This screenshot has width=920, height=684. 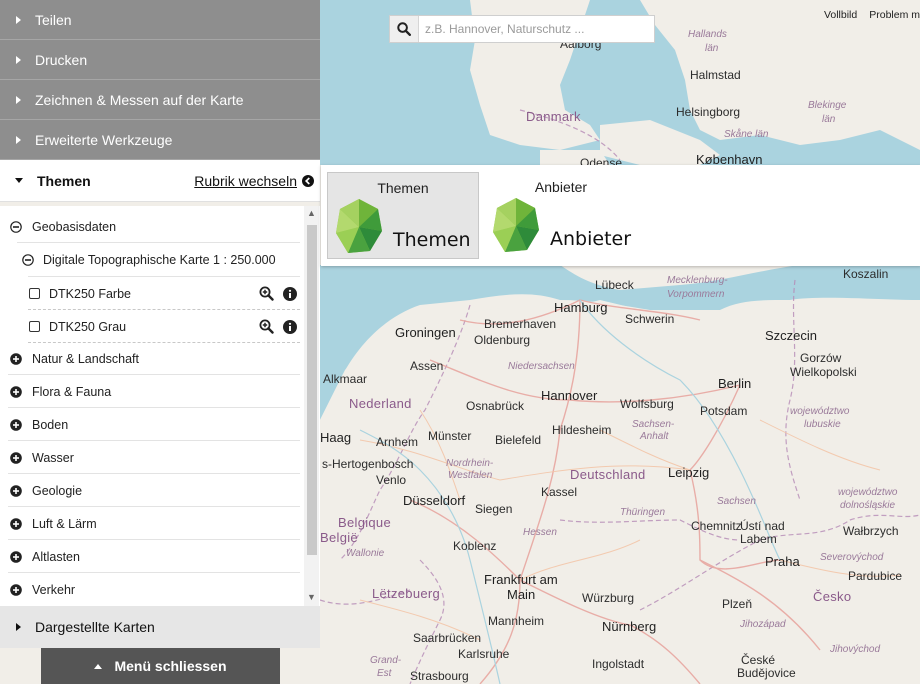 I want to click on tree-category-verkehr: Verkehr, so click(x=150, y=589).